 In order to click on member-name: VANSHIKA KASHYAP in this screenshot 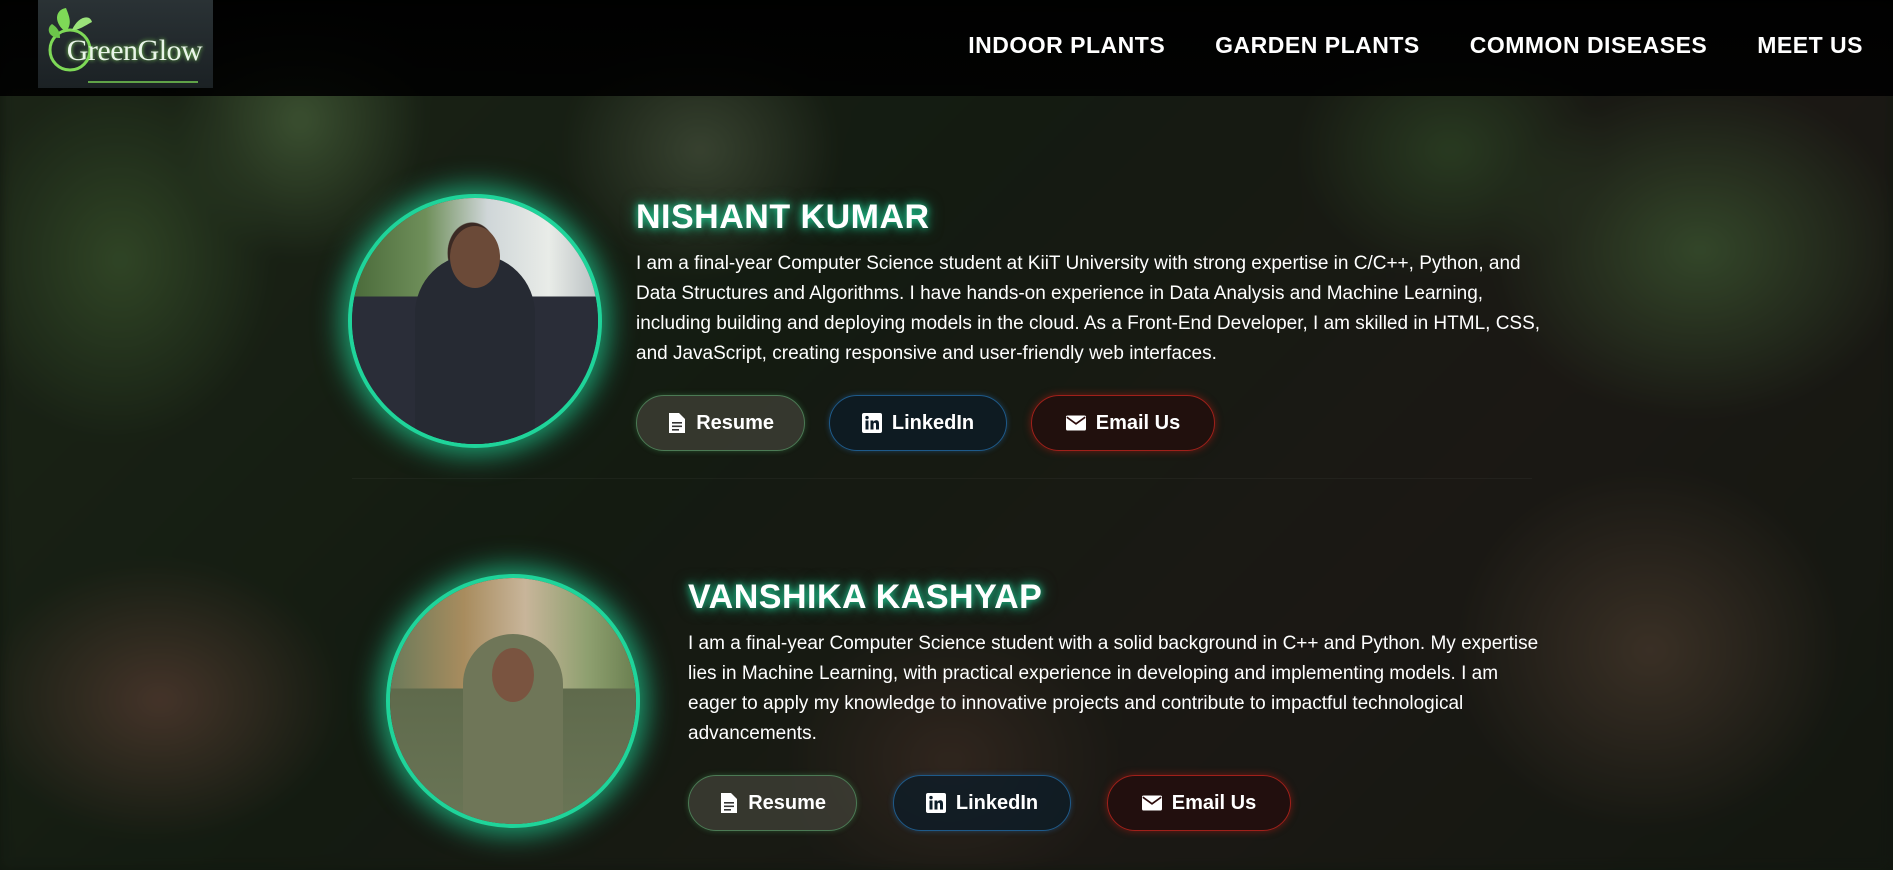, I will do `click(865, 597)`.